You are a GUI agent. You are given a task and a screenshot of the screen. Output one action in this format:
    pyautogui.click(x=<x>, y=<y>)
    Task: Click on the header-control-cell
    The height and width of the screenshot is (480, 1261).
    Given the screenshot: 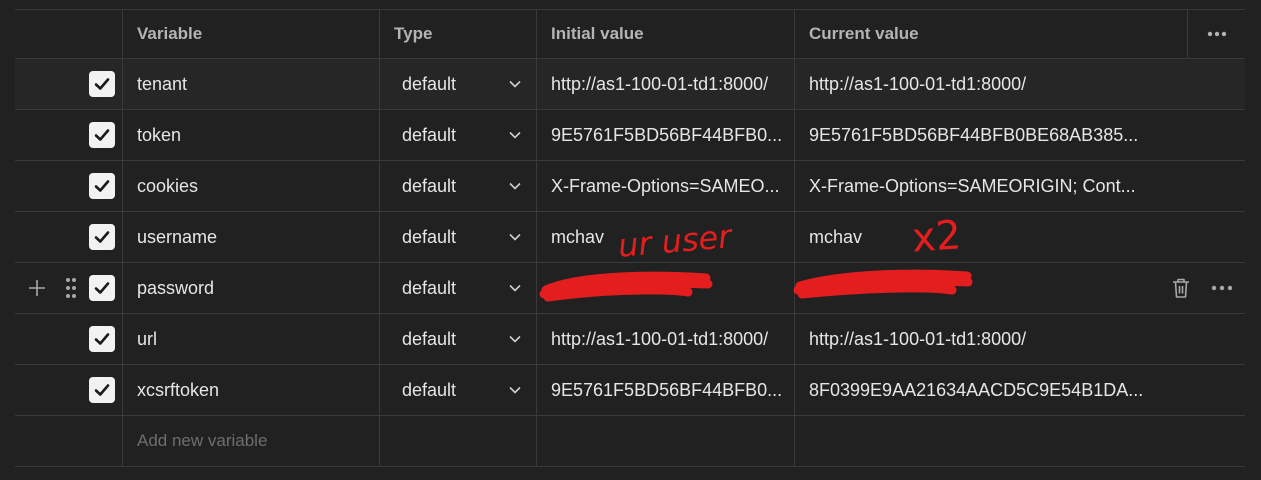 What is the action you would take?
    pyautogui.click(x=69, y=34)
    